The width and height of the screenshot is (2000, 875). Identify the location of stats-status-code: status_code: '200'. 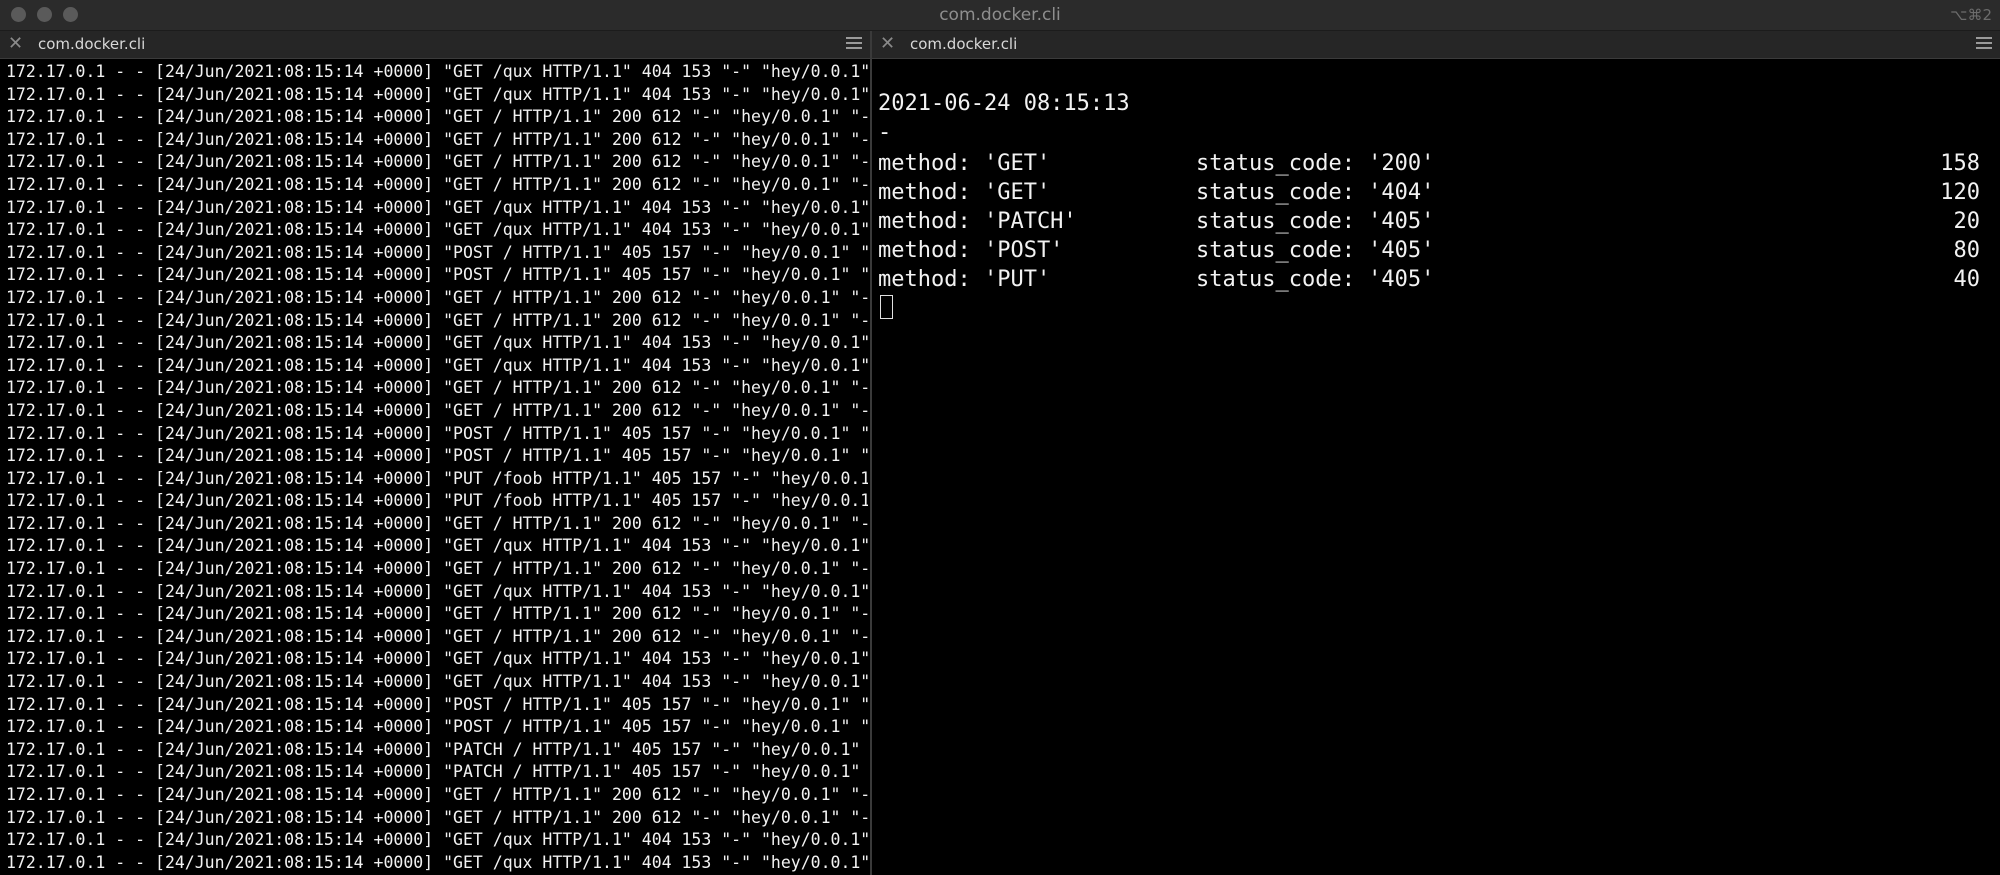
(1315, 163).